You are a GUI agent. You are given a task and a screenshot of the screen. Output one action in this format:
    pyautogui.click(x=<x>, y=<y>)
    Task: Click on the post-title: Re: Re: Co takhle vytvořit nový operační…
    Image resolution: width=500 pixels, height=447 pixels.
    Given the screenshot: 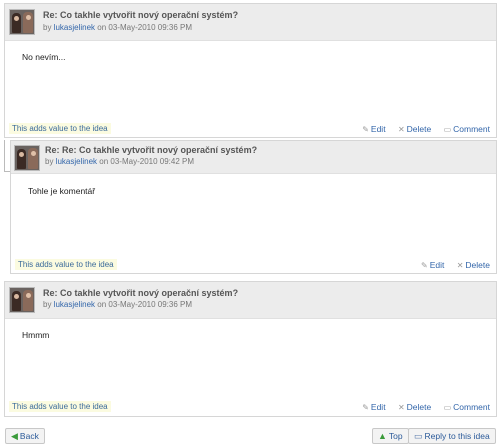 What is the action you would take?
    pyautogui.click(x=151, y=150)
    